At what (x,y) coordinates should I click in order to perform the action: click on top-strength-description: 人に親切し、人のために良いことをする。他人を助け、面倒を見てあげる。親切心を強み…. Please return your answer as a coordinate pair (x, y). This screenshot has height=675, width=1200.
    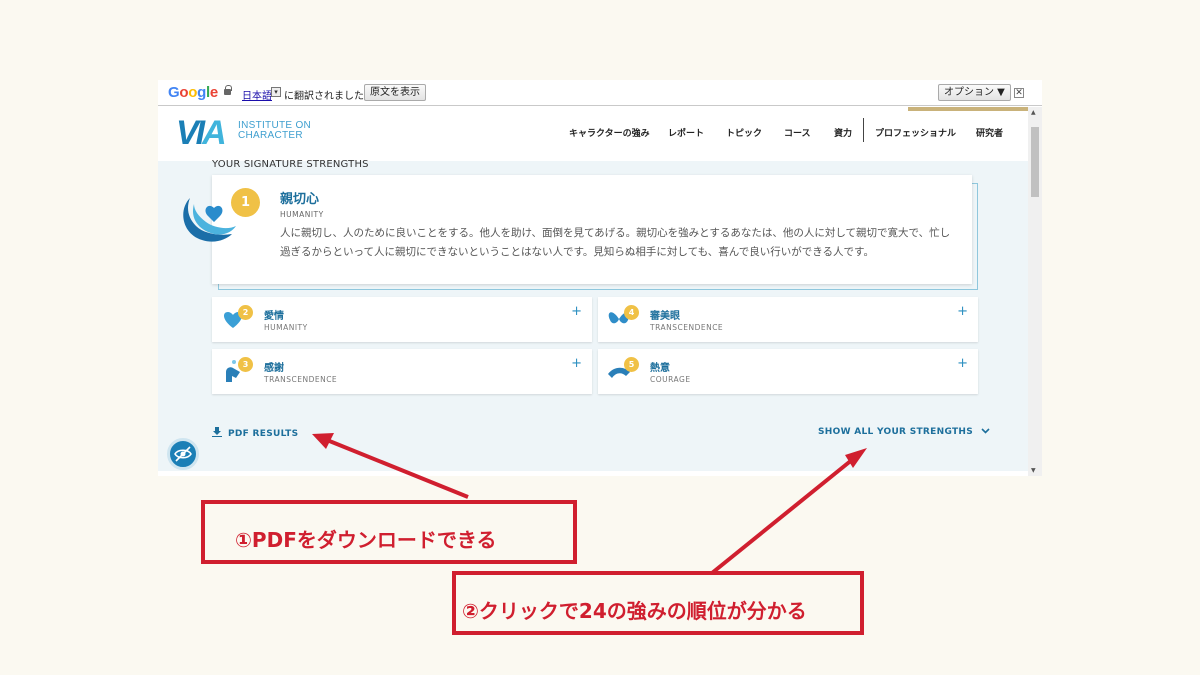
    Looking at the image, I should click on (615, 242).